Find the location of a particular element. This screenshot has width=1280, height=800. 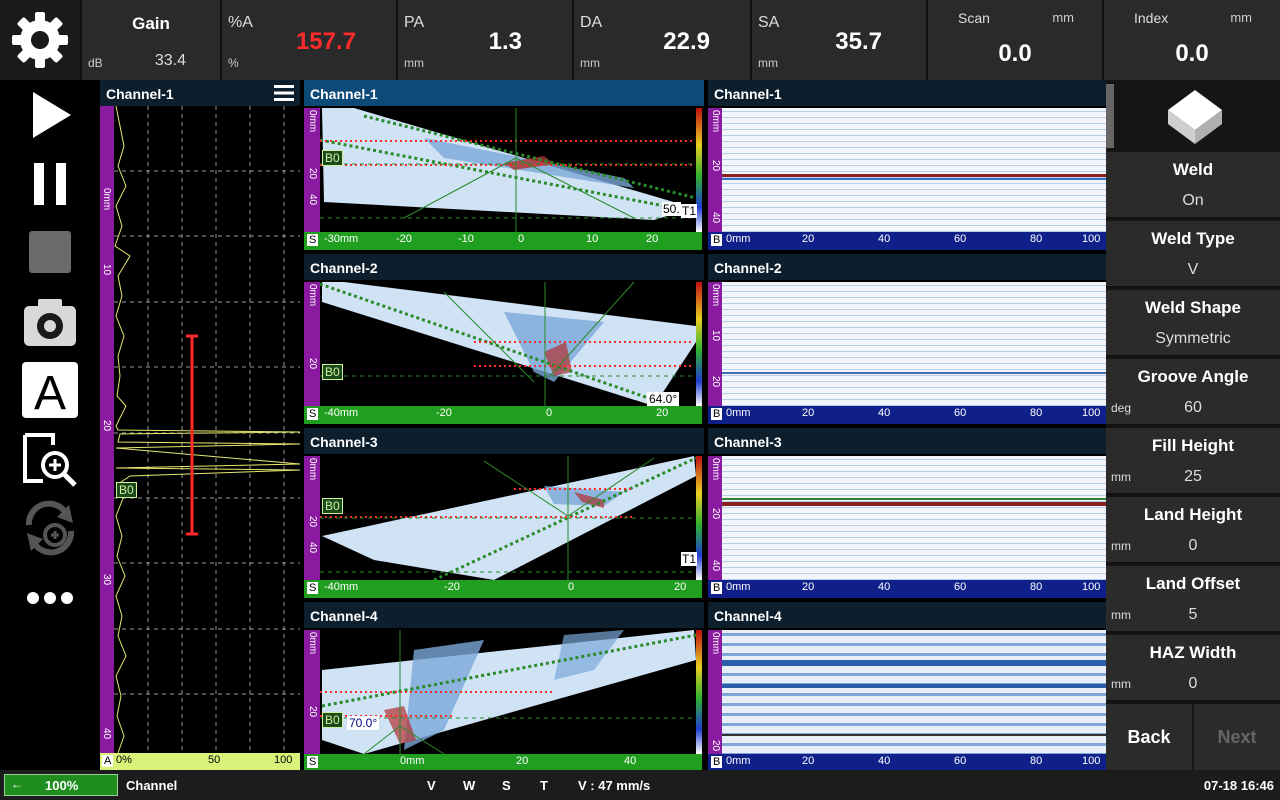

sscan-panel-4: Channel-4 B0 70.0° S 0mm 20 40 0mm 20 is located at coordinates (504, 686).